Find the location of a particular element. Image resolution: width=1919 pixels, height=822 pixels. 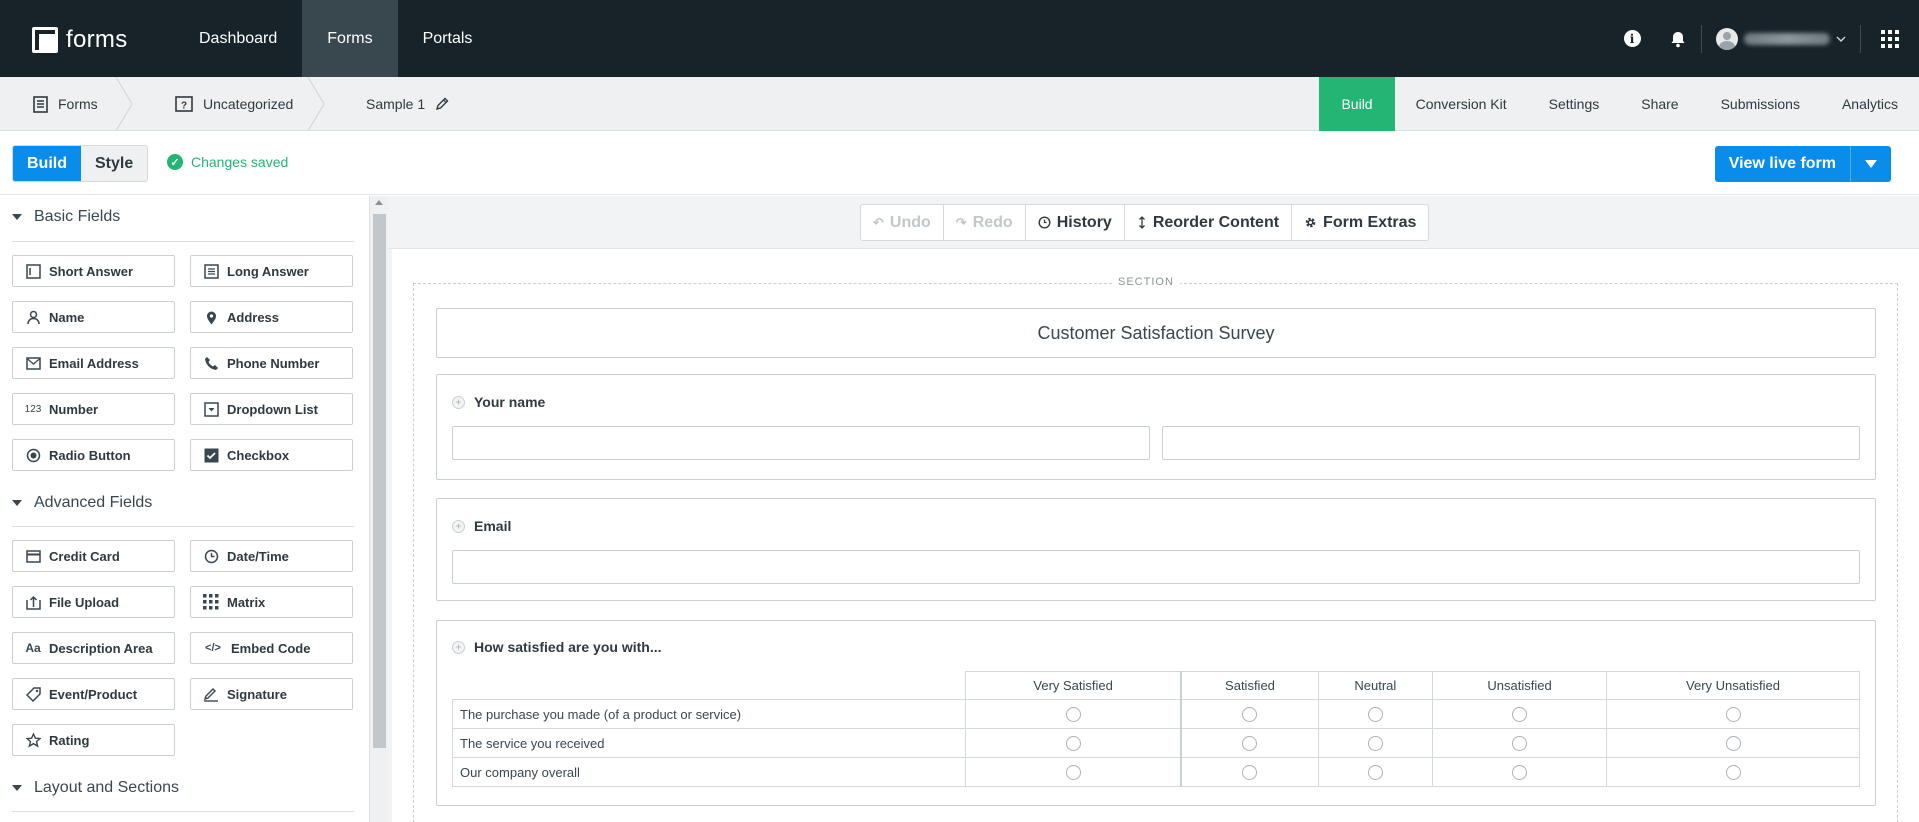

tab-analytics: Analytics is located at coordinates (1870, 104).